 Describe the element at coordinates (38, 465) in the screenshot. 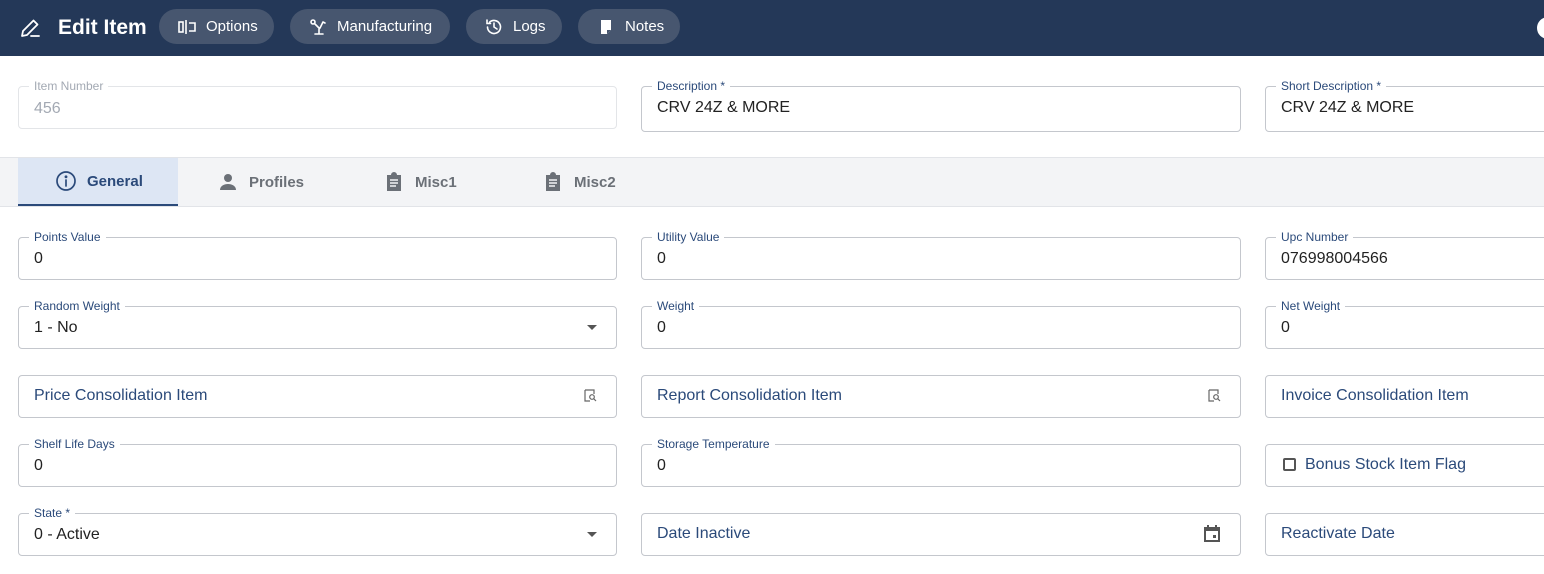

I see `shelf-life-days-value: 0` at that location.